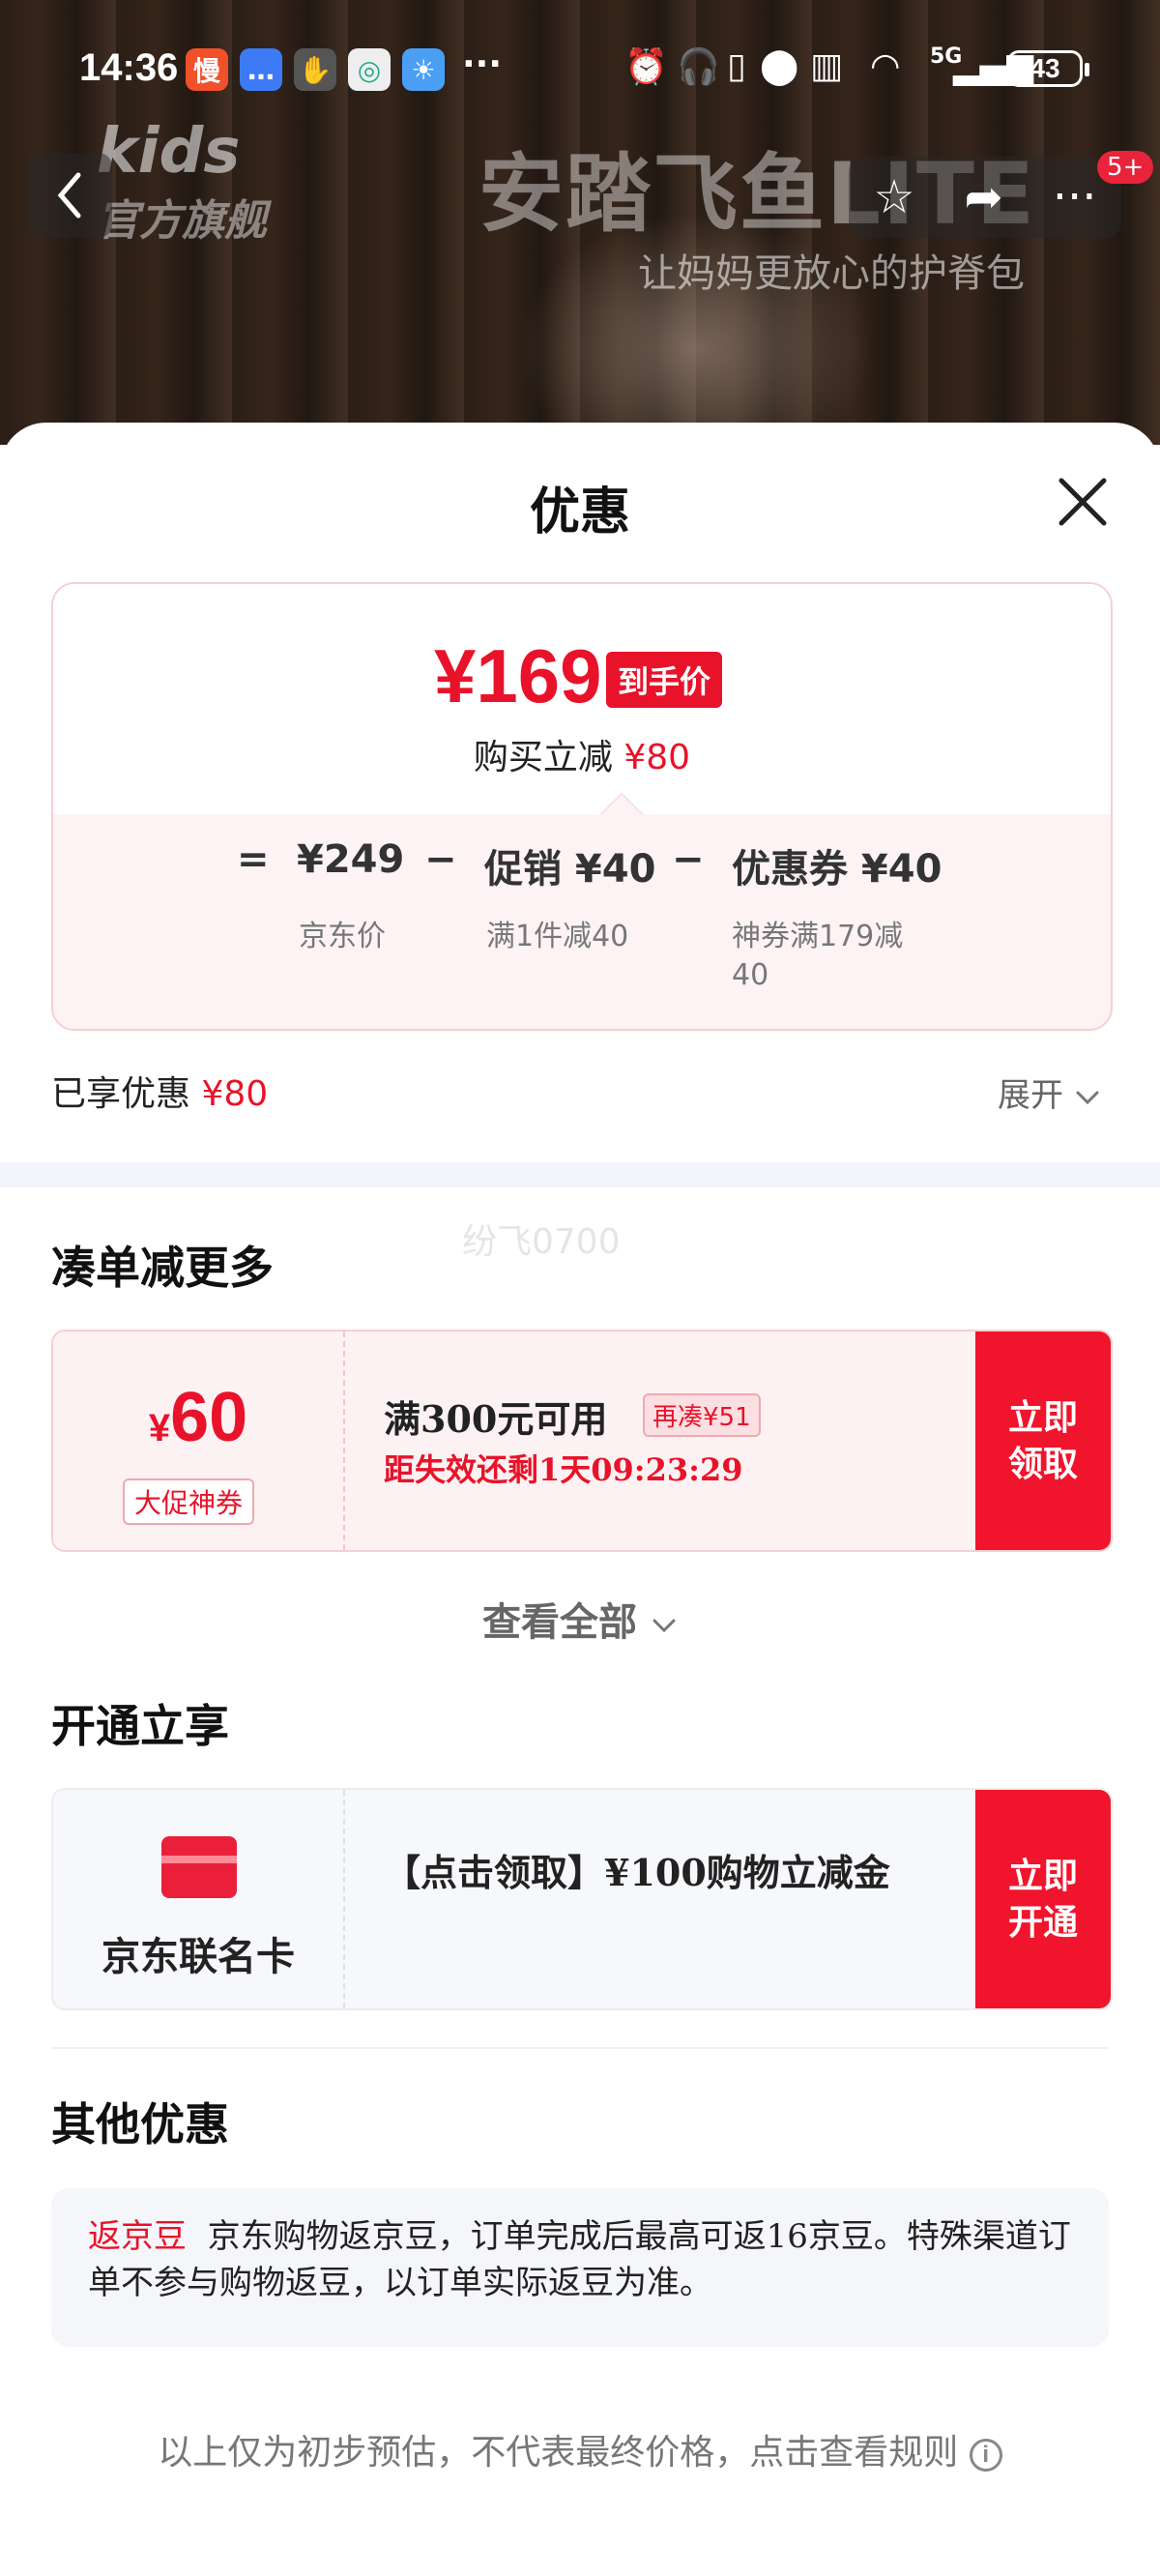  I want to click on reduction-amount: ¥80, so click(657, 757).